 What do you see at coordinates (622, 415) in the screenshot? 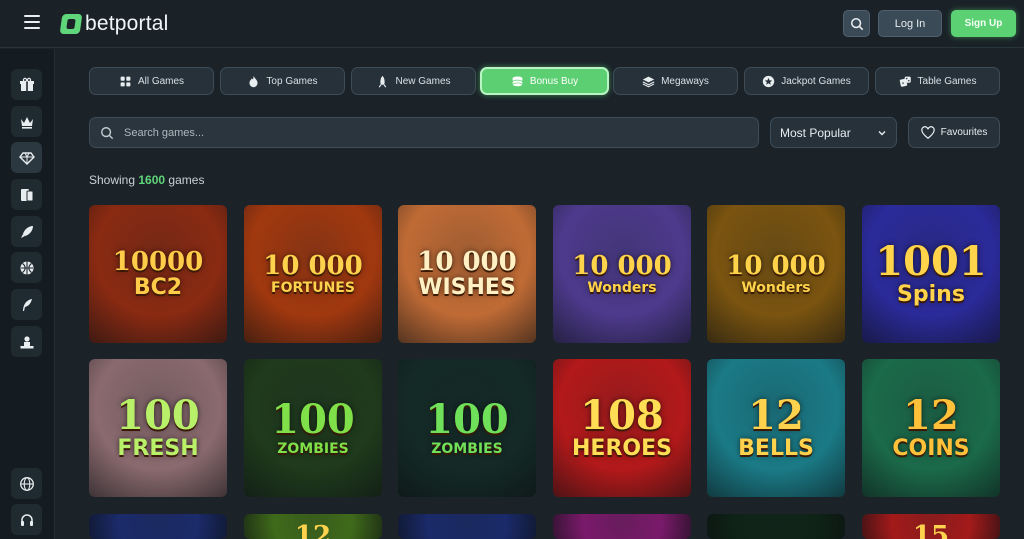
I see `game-title-line1: 108` at bounding box center [622, 415].